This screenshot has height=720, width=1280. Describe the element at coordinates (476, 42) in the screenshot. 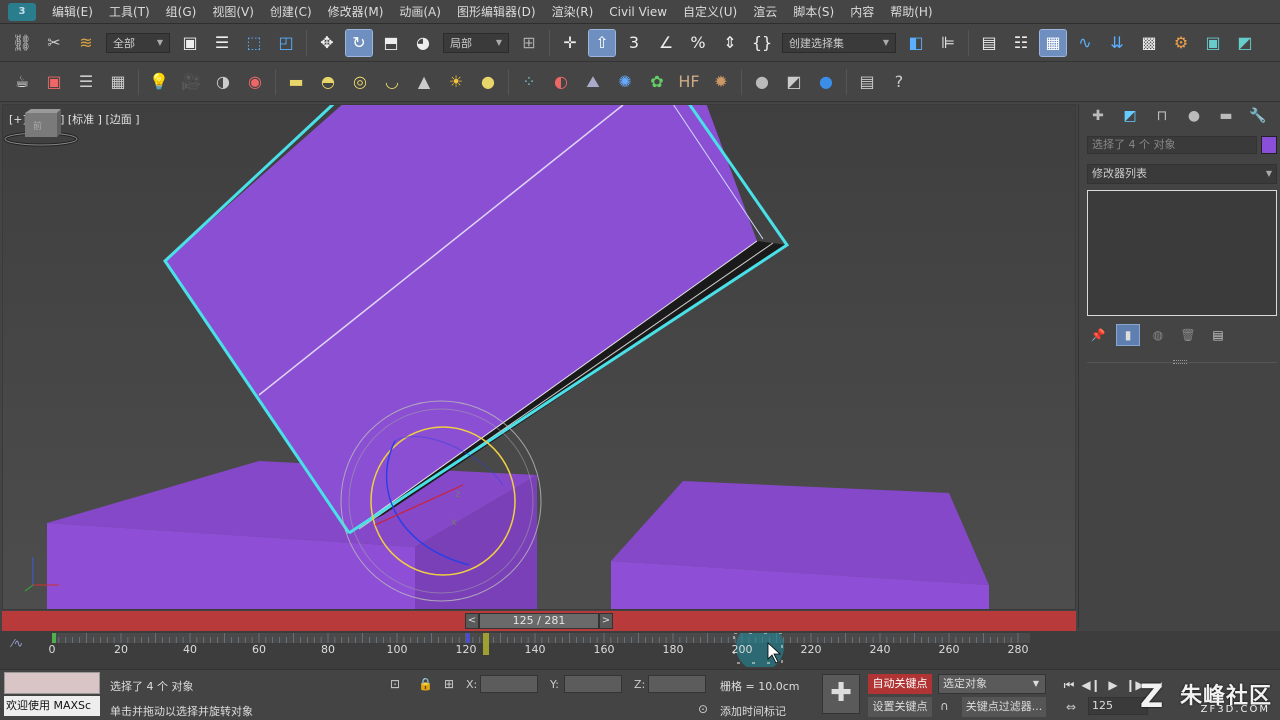

I see `reference-coord-dropdown: 局部 ▼` at that location.